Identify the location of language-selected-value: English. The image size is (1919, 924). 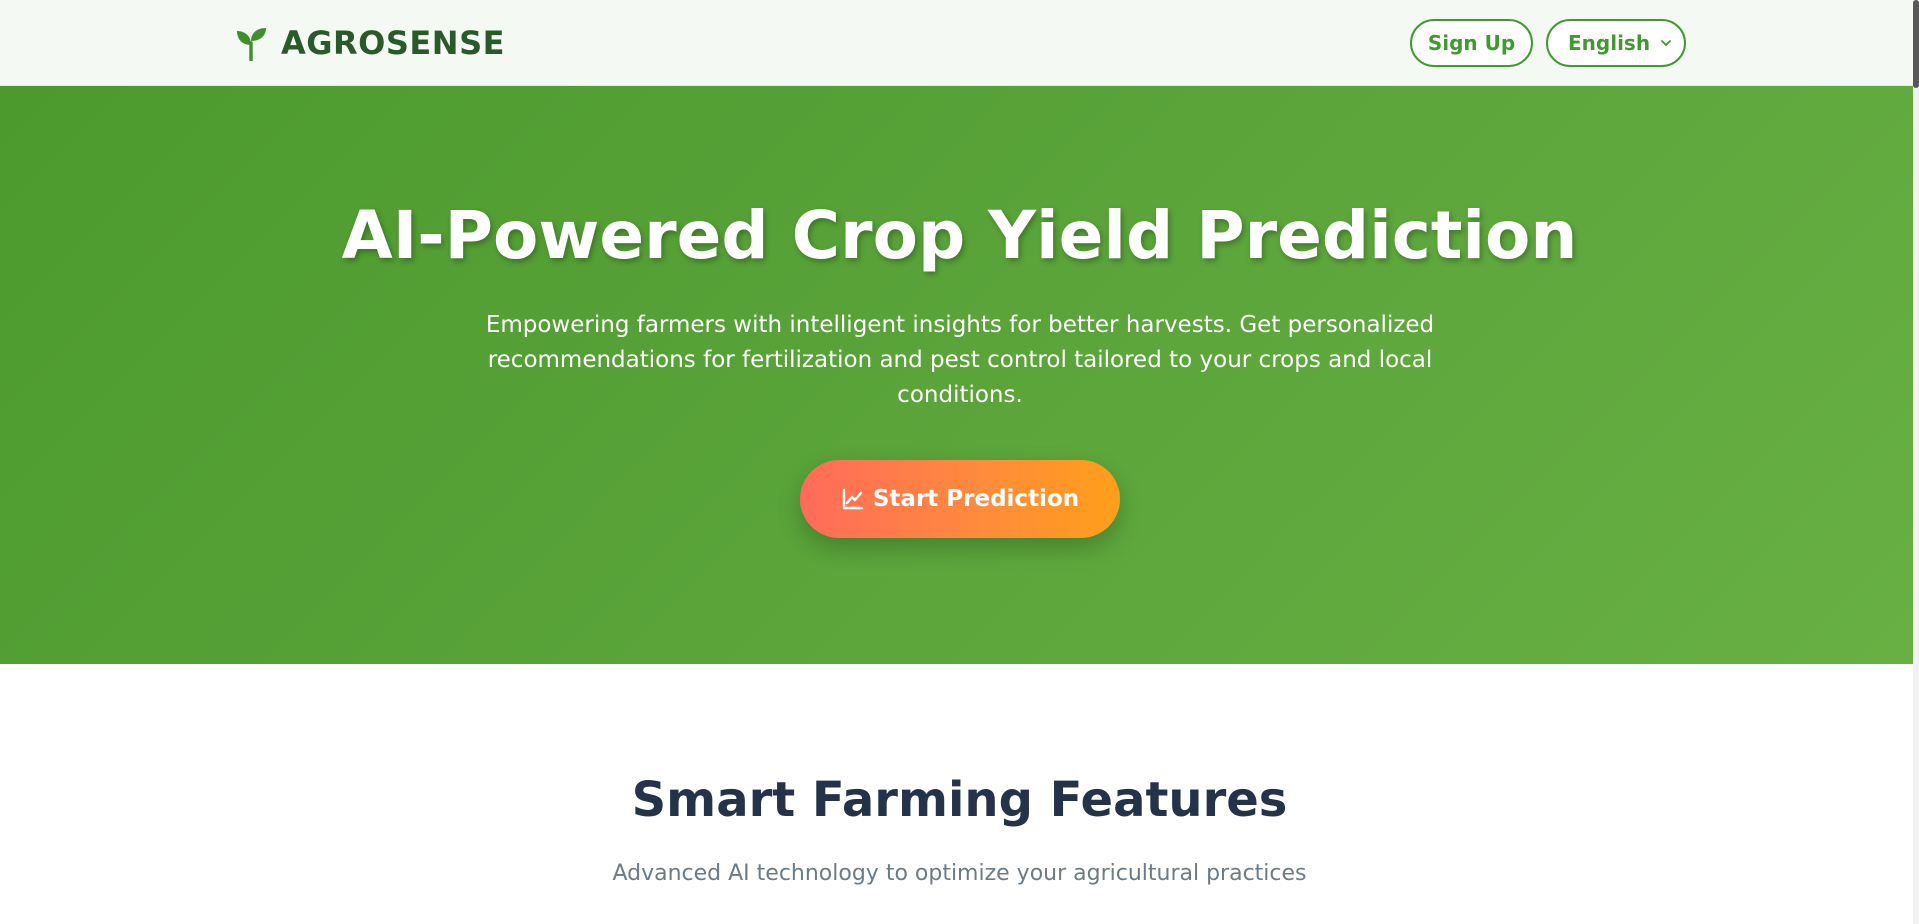
(1609, 43).